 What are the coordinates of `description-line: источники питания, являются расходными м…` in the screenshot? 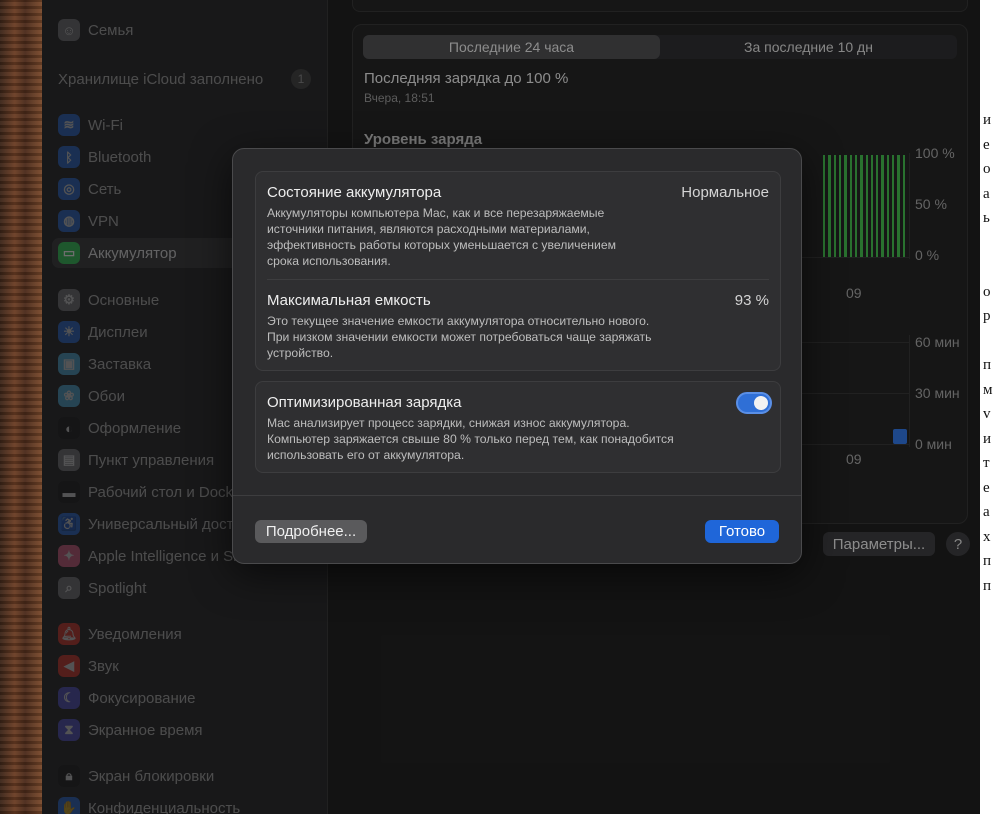 It's located at (428, 229).